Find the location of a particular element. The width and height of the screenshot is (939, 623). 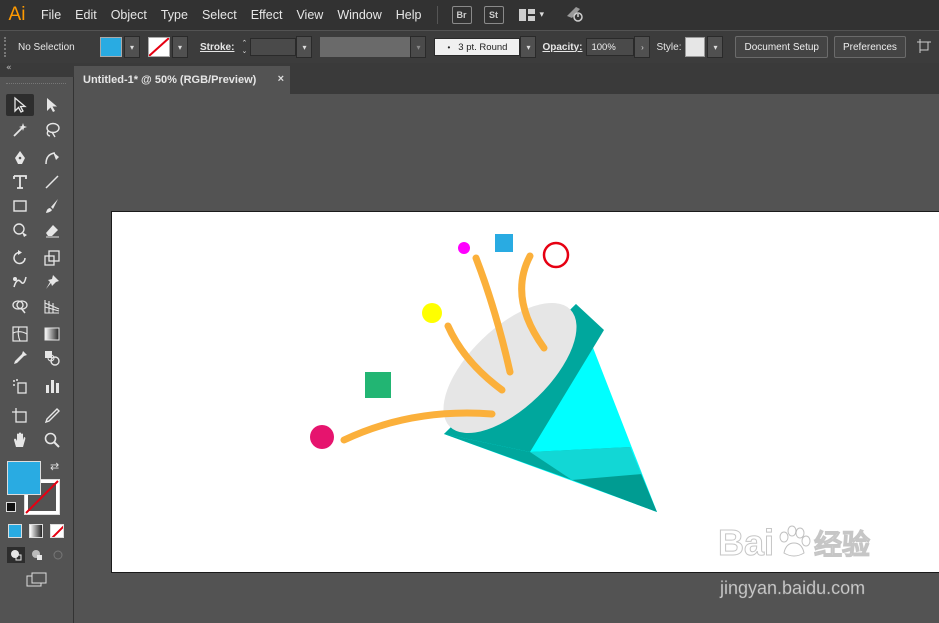

brush-definition-field: • 3 pt. Round is located at coordinates (477, 47).